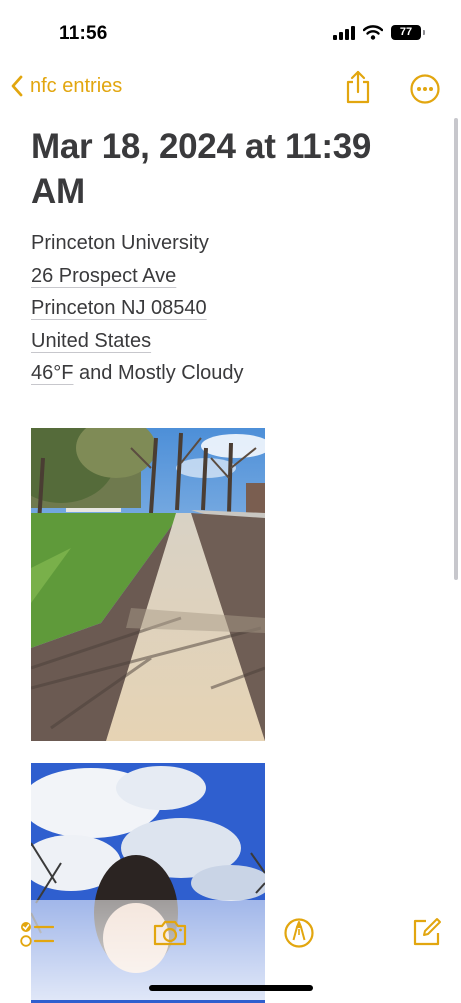  I want to click on status-time: 11:56, so click(83, 33).